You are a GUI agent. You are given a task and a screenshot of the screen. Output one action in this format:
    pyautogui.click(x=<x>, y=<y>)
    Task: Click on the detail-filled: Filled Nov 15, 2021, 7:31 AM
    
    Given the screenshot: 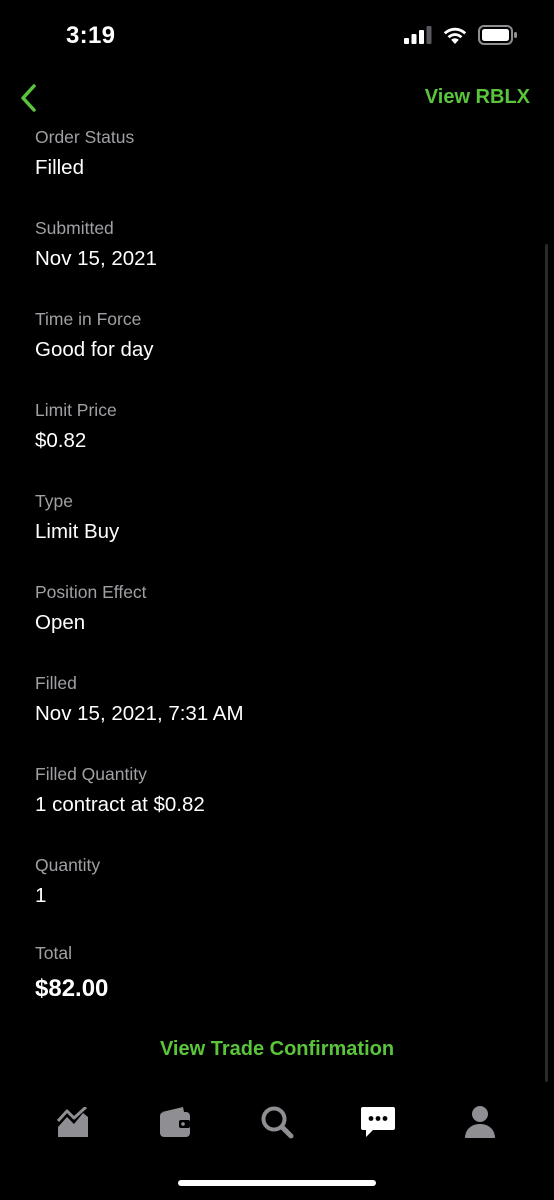 What is the action you would take?
    pyautogui.click(x=275, y=717)
    